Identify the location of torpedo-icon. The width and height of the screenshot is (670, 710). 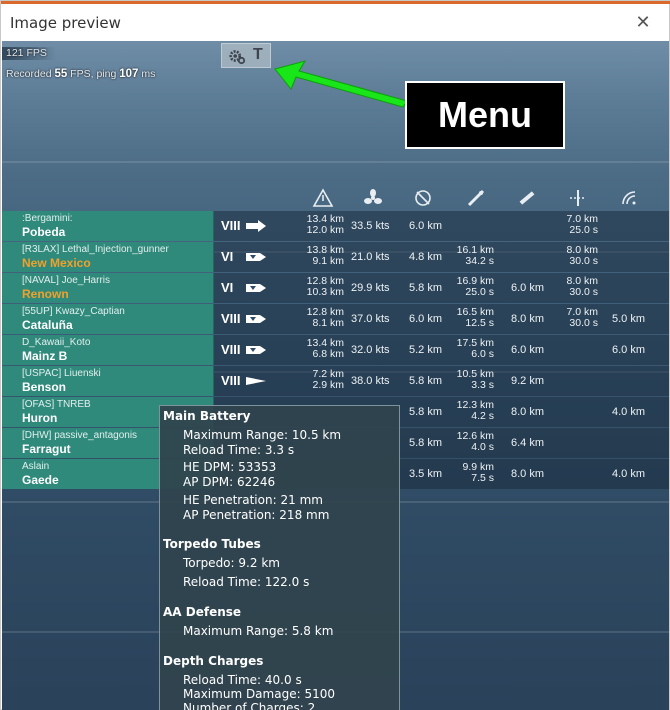
(476, 198).